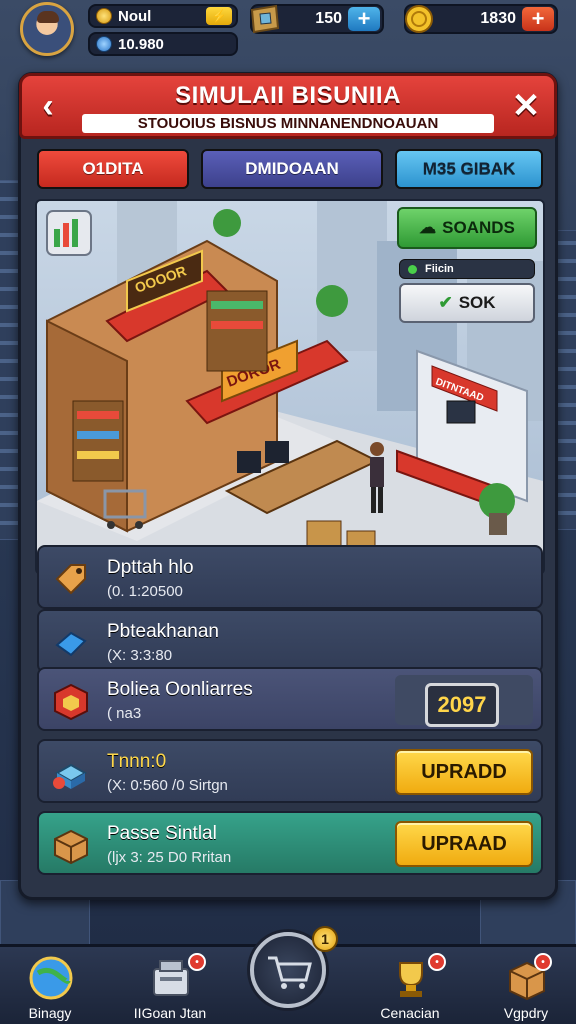  Describe the element at coordinates (167, 785) in the screenshot. I see `row-desc: (X: 0:560 /0 Sirtgn` at that location.